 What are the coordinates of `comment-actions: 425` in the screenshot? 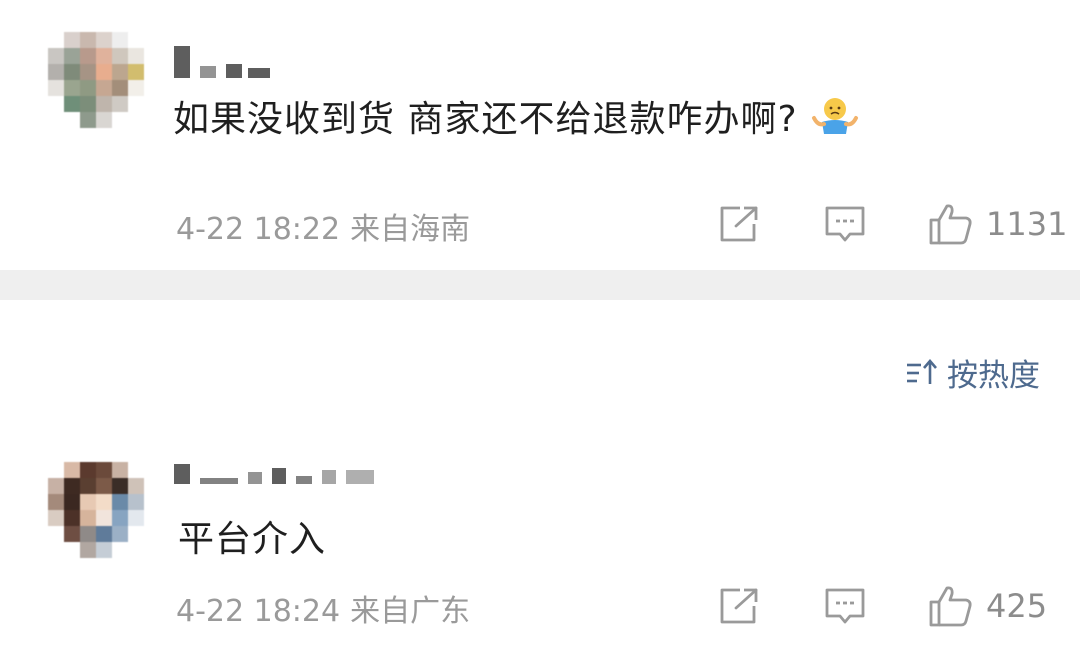 It's located at (882, 606).